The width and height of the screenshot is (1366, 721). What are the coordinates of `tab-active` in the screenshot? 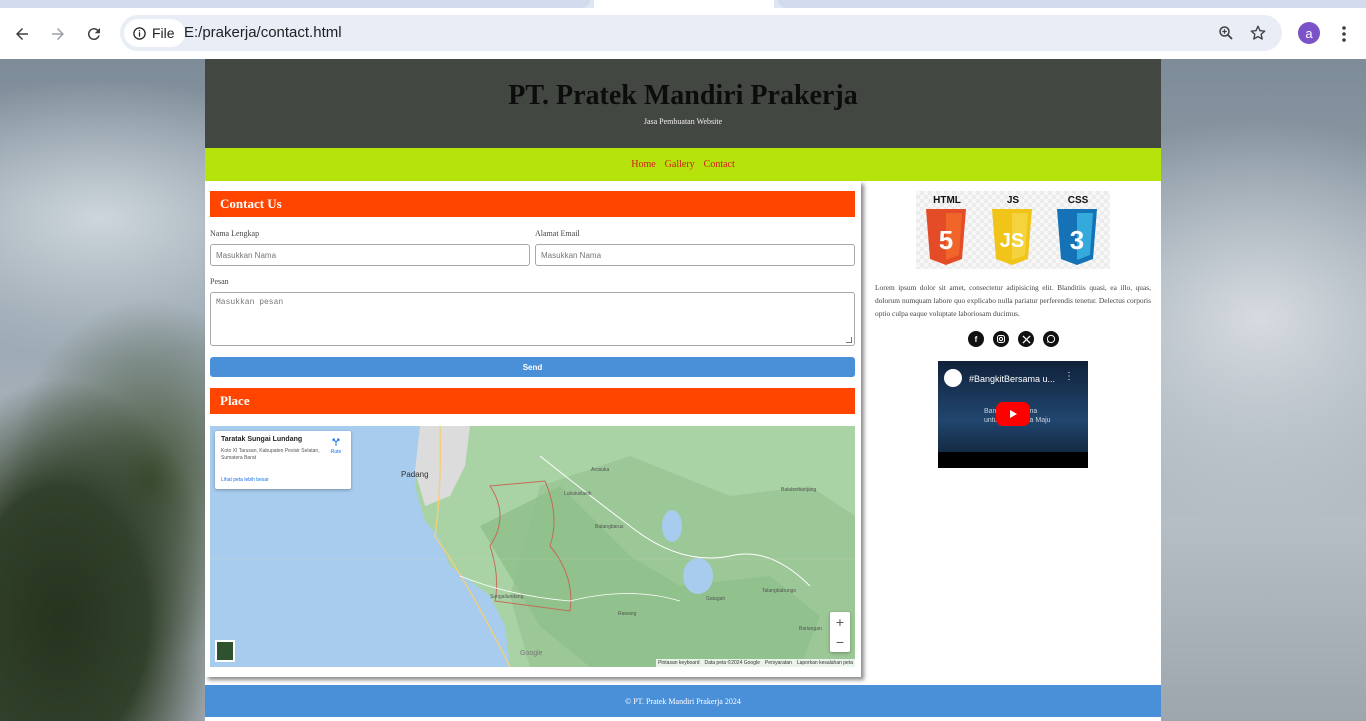 It's located at (684, 4).